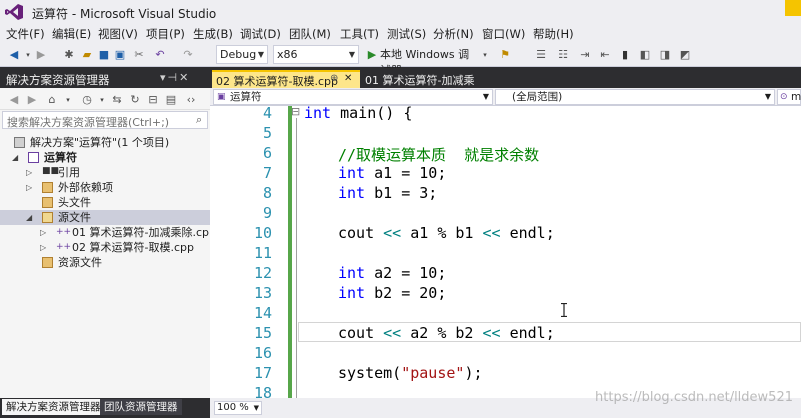  What do you see at coordinates (605, 55) in the screenshot?
I see `outdent-icon: ⇤` at bounding box center [605, 55].